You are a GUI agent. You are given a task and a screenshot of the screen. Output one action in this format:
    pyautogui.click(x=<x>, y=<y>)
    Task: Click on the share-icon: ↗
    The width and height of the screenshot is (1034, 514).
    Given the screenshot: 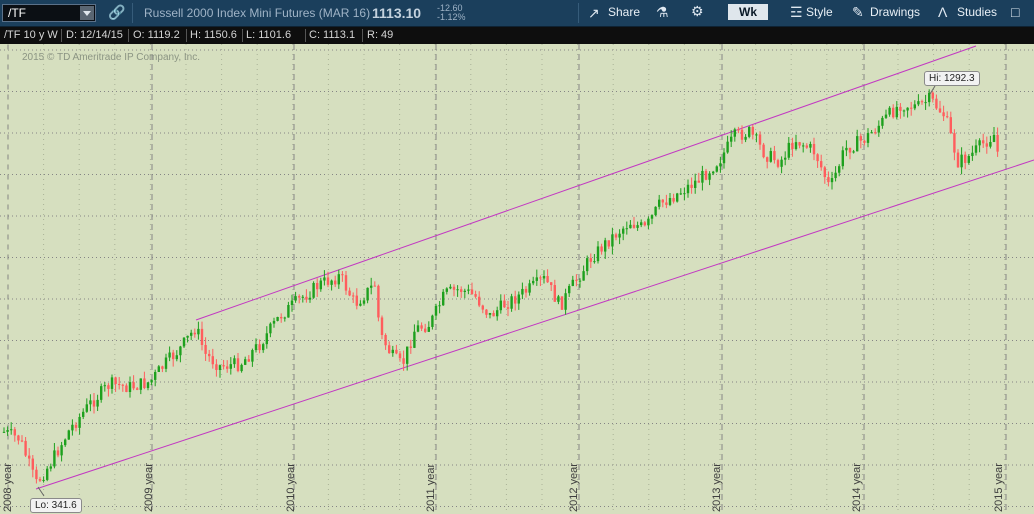 What is the action you would take?
    pyautogui.click(x=594, y=13)
    